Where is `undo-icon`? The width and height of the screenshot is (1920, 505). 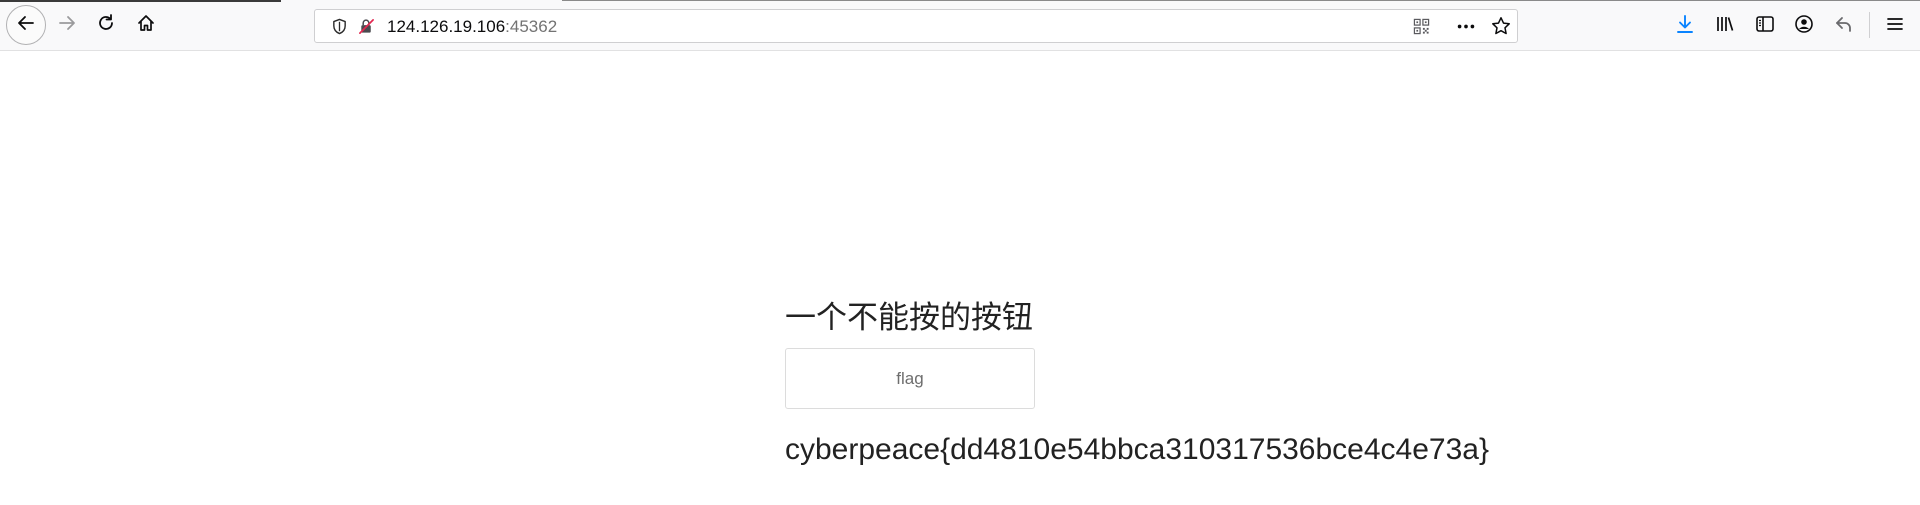 undo-icon is located at coordinates (1844, 26).